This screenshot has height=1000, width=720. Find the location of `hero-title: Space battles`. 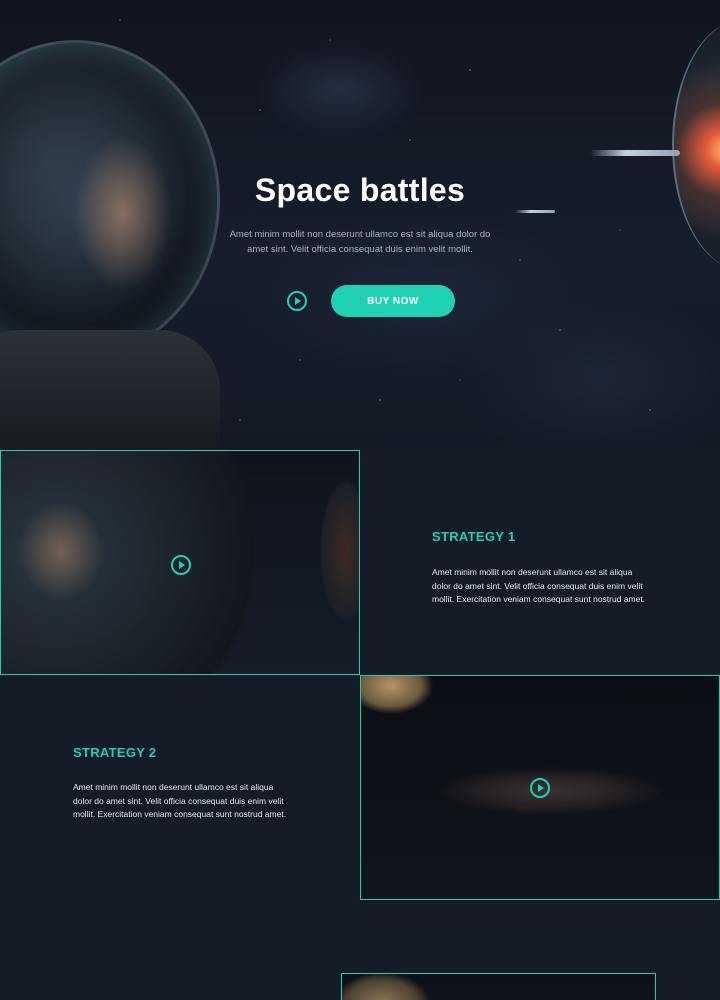

hero-title: Space battles is located at coordinates (360, 190).